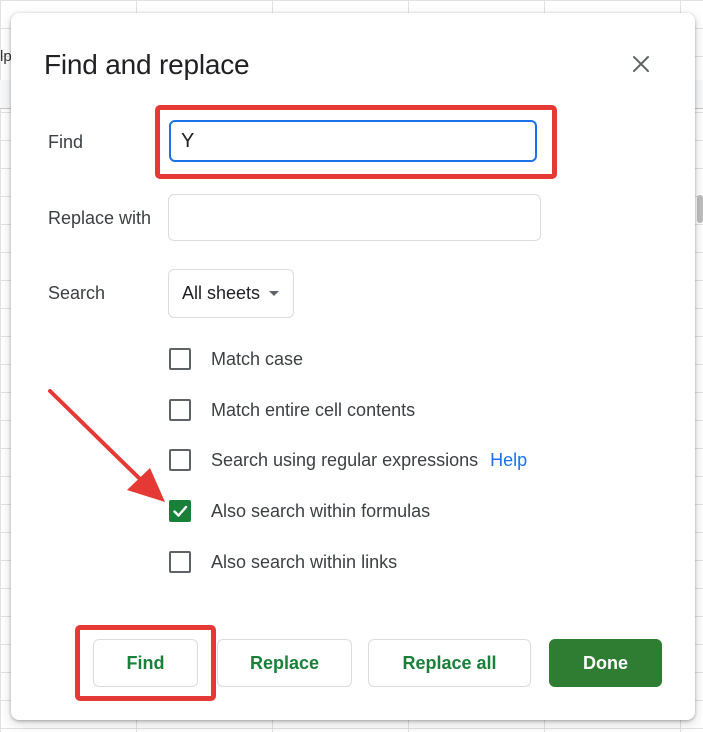 This screenshot has height=732, width=703. I want to click on find-label: Find, so click(66, 142).